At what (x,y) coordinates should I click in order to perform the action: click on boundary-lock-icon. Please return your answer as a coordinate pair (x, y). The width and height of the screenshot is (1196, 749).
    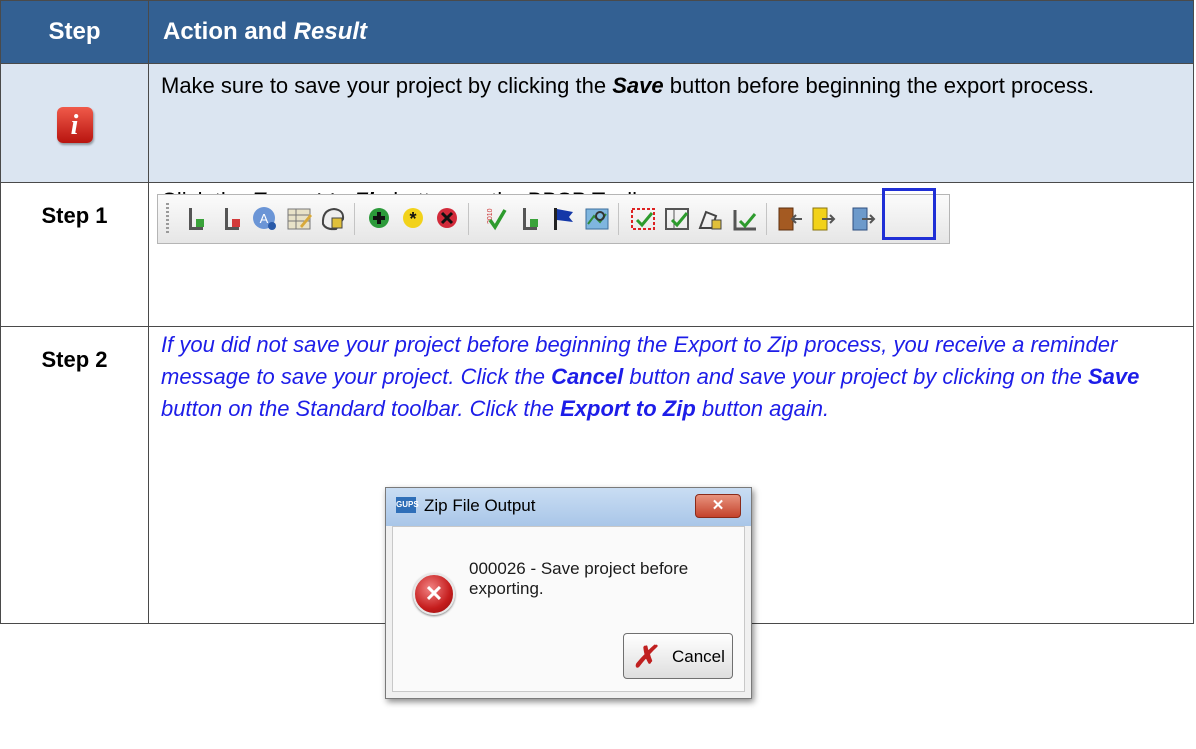
    Looking at the image, I should click on (711, 219).